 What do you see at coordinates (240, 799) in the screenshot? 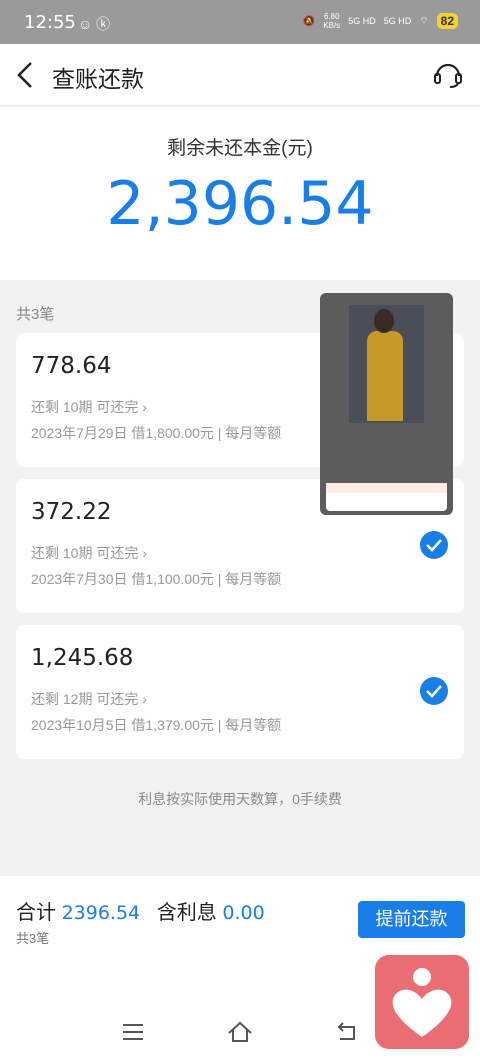
I see `interest-note: 利息按实际使用天数算，0手续费` at bounding box center [240, 799].